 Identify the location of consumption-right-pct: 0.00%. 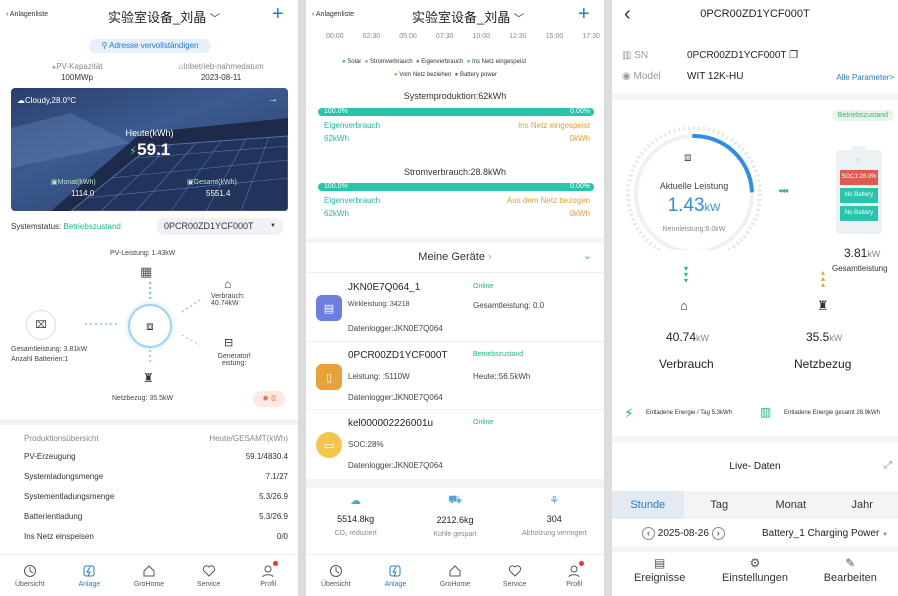
(580, 186).